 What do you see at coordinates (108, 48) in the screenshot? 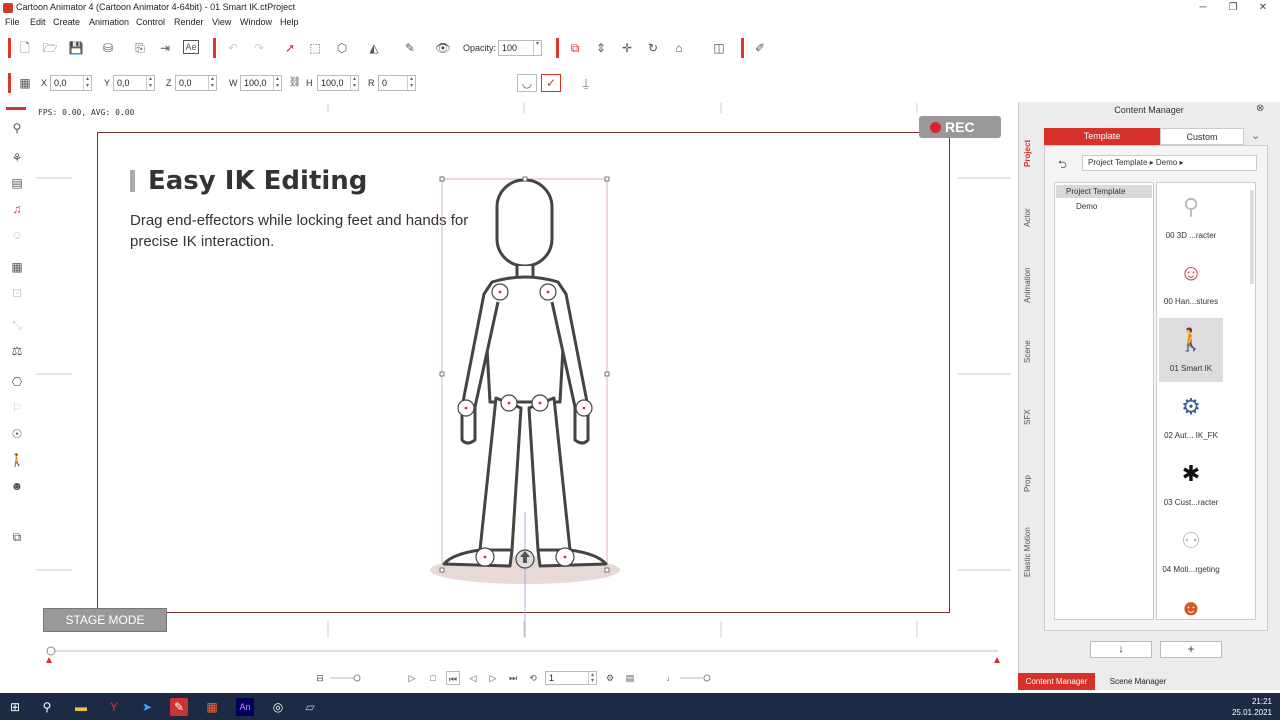
I see `basket-icon: ⛁` at bounding box center [108, 48].